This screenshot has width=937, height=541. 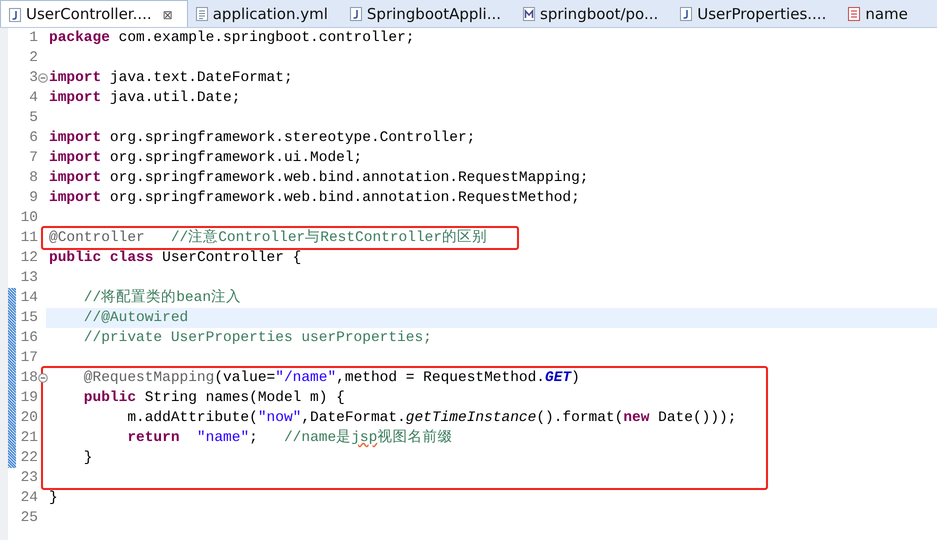 What do you see at coordinates (33, 118) in the screenshot?
I see `line-number: 5` at bounding box center [33, 118].